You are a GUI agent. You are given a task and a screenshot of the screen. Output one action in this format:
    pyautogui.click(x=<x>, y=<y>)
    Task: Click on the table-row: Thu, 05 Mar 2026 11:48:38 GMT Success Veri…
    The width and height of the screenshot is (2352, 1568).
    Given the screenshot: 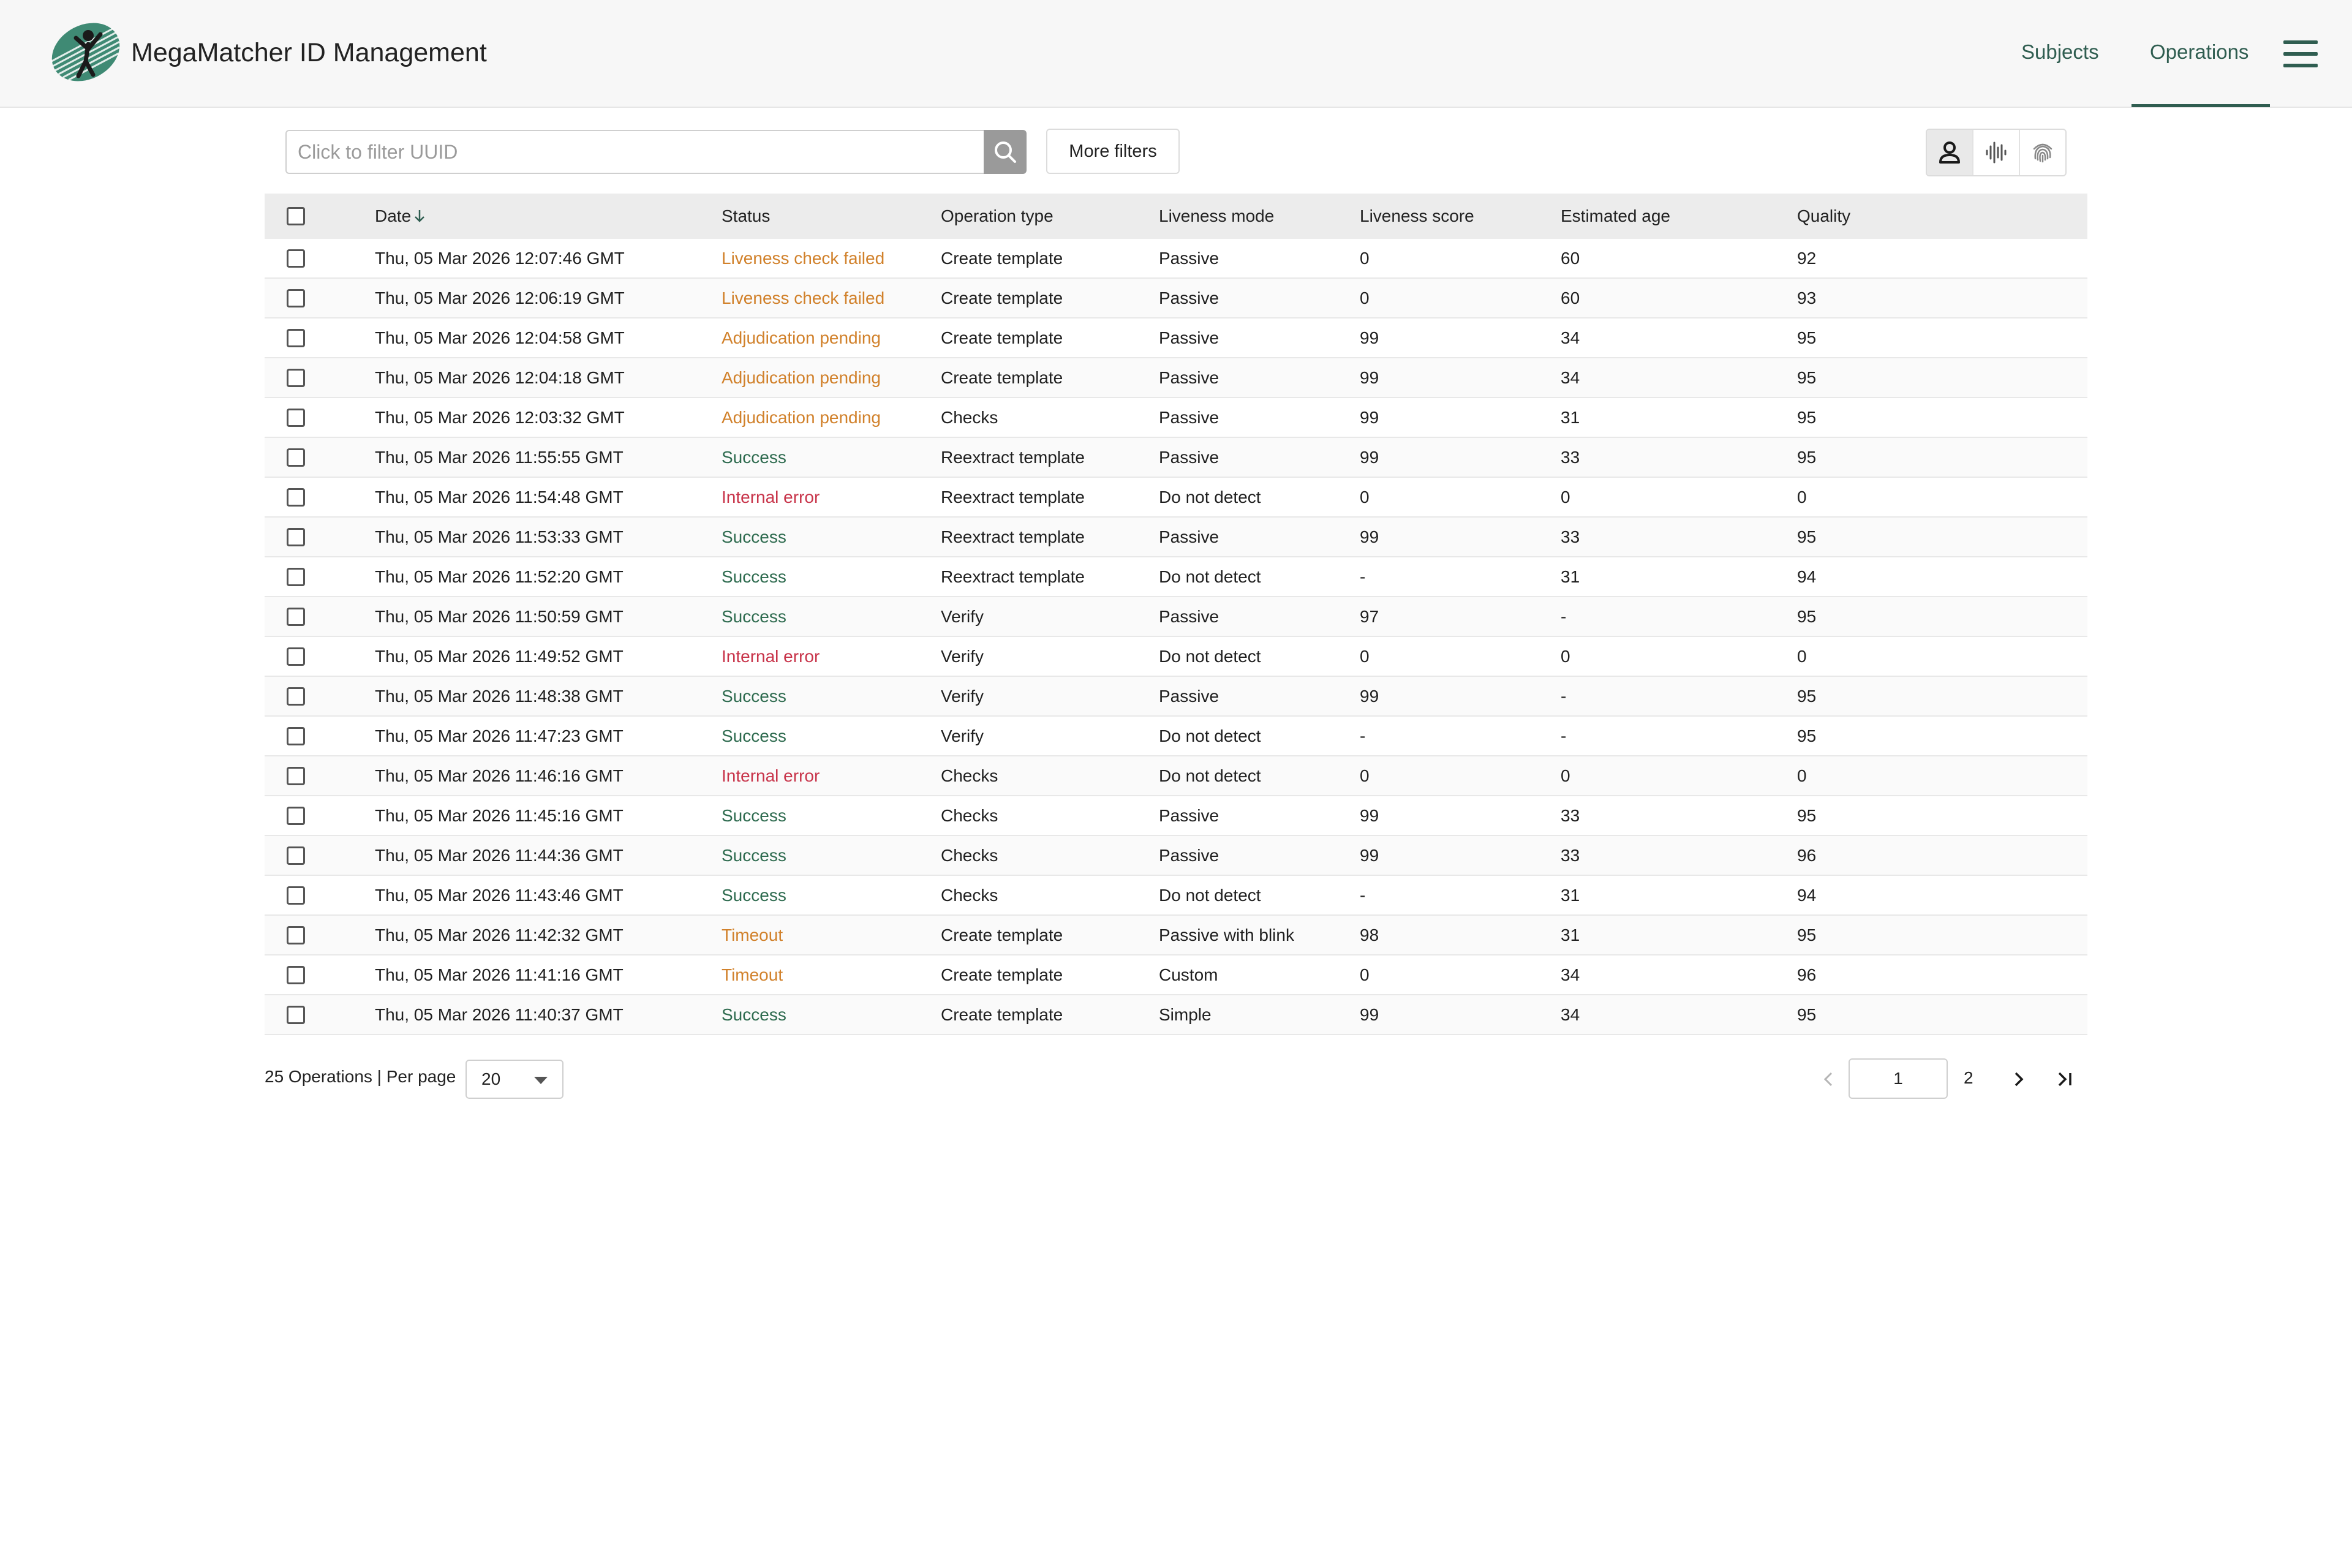 What is the action you would take?
    pyautogui.click(x=1176, y=697)
    